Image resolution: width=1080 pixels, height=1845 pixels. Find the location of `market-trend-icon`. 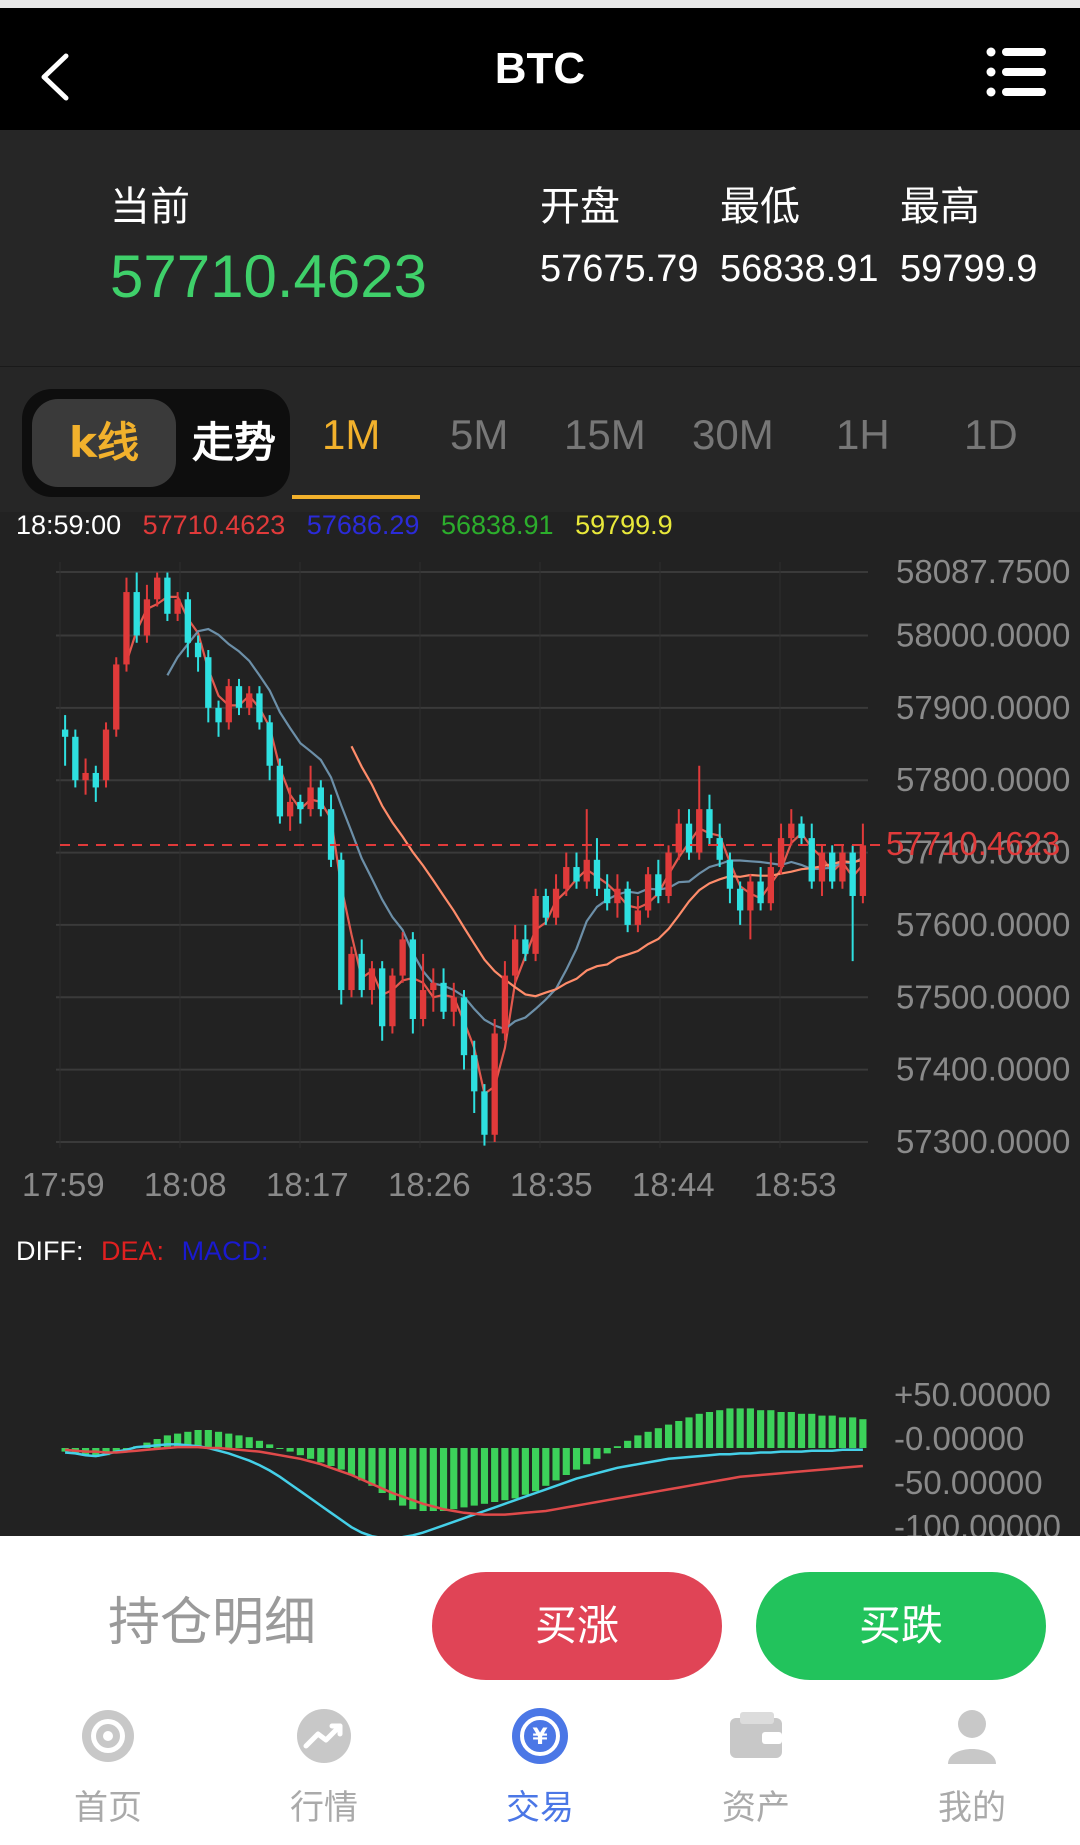

market-trend-icon is located at coordinates (324, 1736).